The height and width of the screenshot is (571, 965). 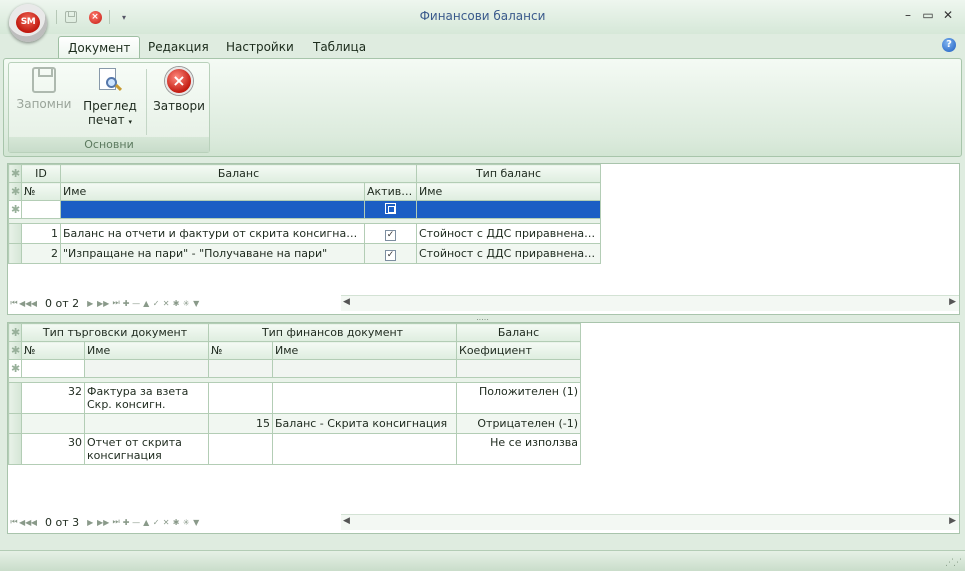 What do you see at coordinates (365, 423) in the screenshot?
I see `cell-fin-name: Баланс - Скрита консигнация` at bounding box center [365, 423].